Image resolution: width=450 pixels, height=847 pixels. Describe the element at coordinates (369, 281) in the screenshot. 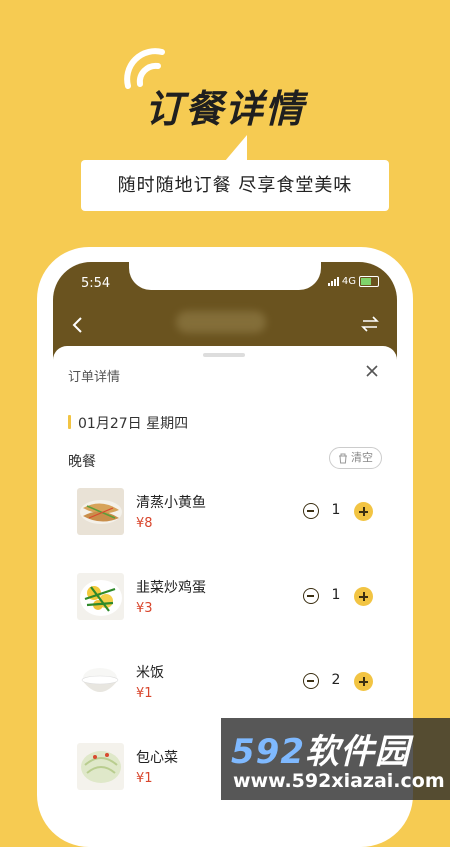

I see `battery-icon` at that location.